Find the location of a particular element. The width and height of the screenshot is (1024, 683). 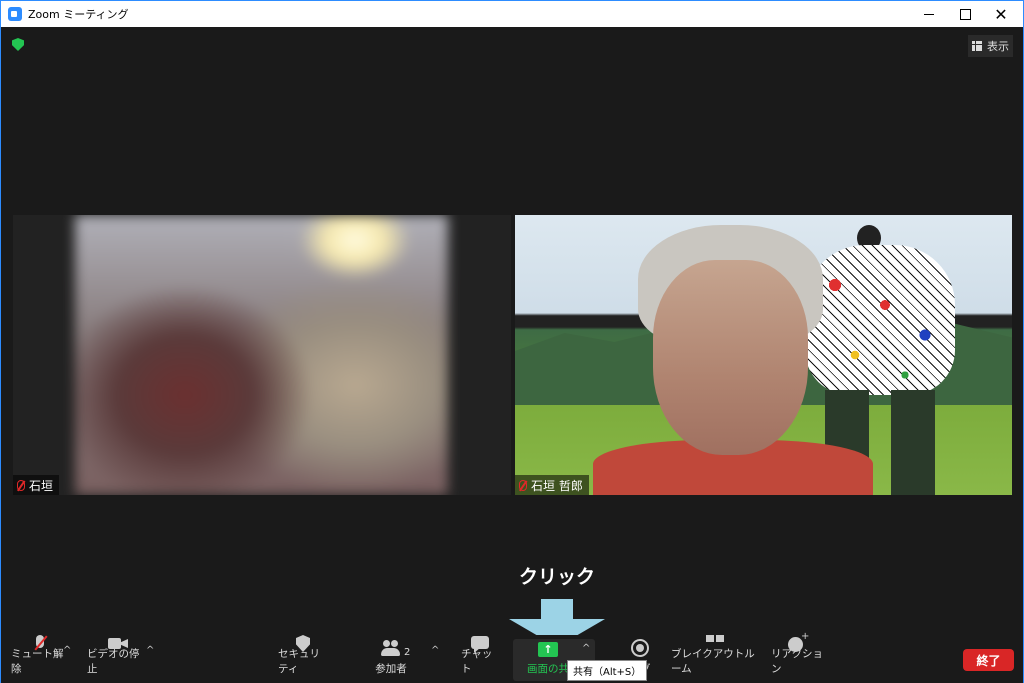

record-icon is located at coordinates (640, 648).